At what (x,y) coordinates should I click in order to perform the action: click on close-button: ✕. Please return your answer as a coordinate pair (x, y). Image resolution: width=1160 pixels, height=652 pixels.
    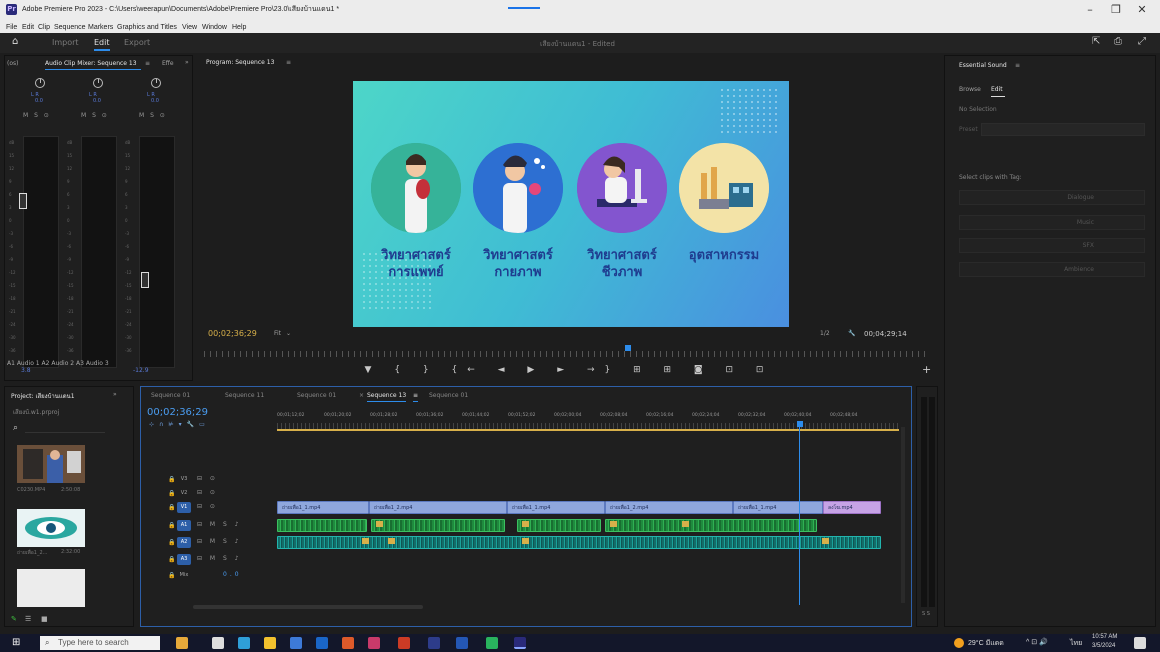
    Looking at the image, I should click on (1142, 10).